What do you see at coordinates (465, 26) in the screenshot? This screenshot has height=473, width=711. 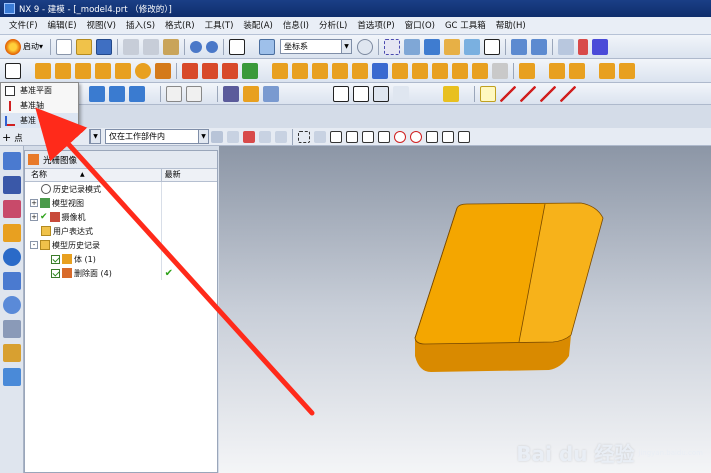 I see `menu-gc-toolbox: GC 工具箱` at bounding box center [465, 26].